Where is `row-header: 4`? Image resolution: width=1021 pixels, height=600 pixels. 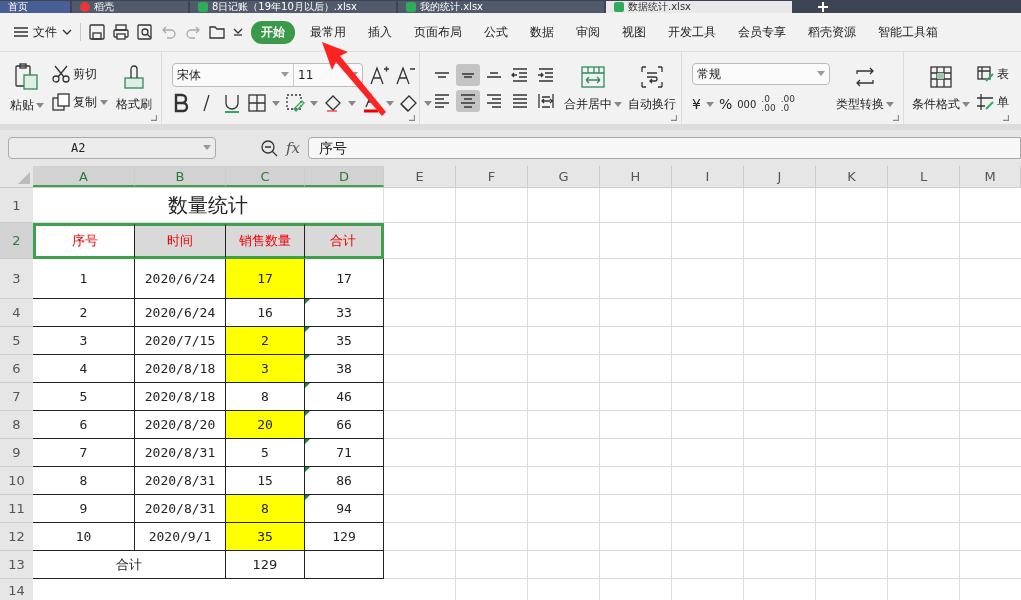
row-header: 4 is located at coordinates (16, 313).